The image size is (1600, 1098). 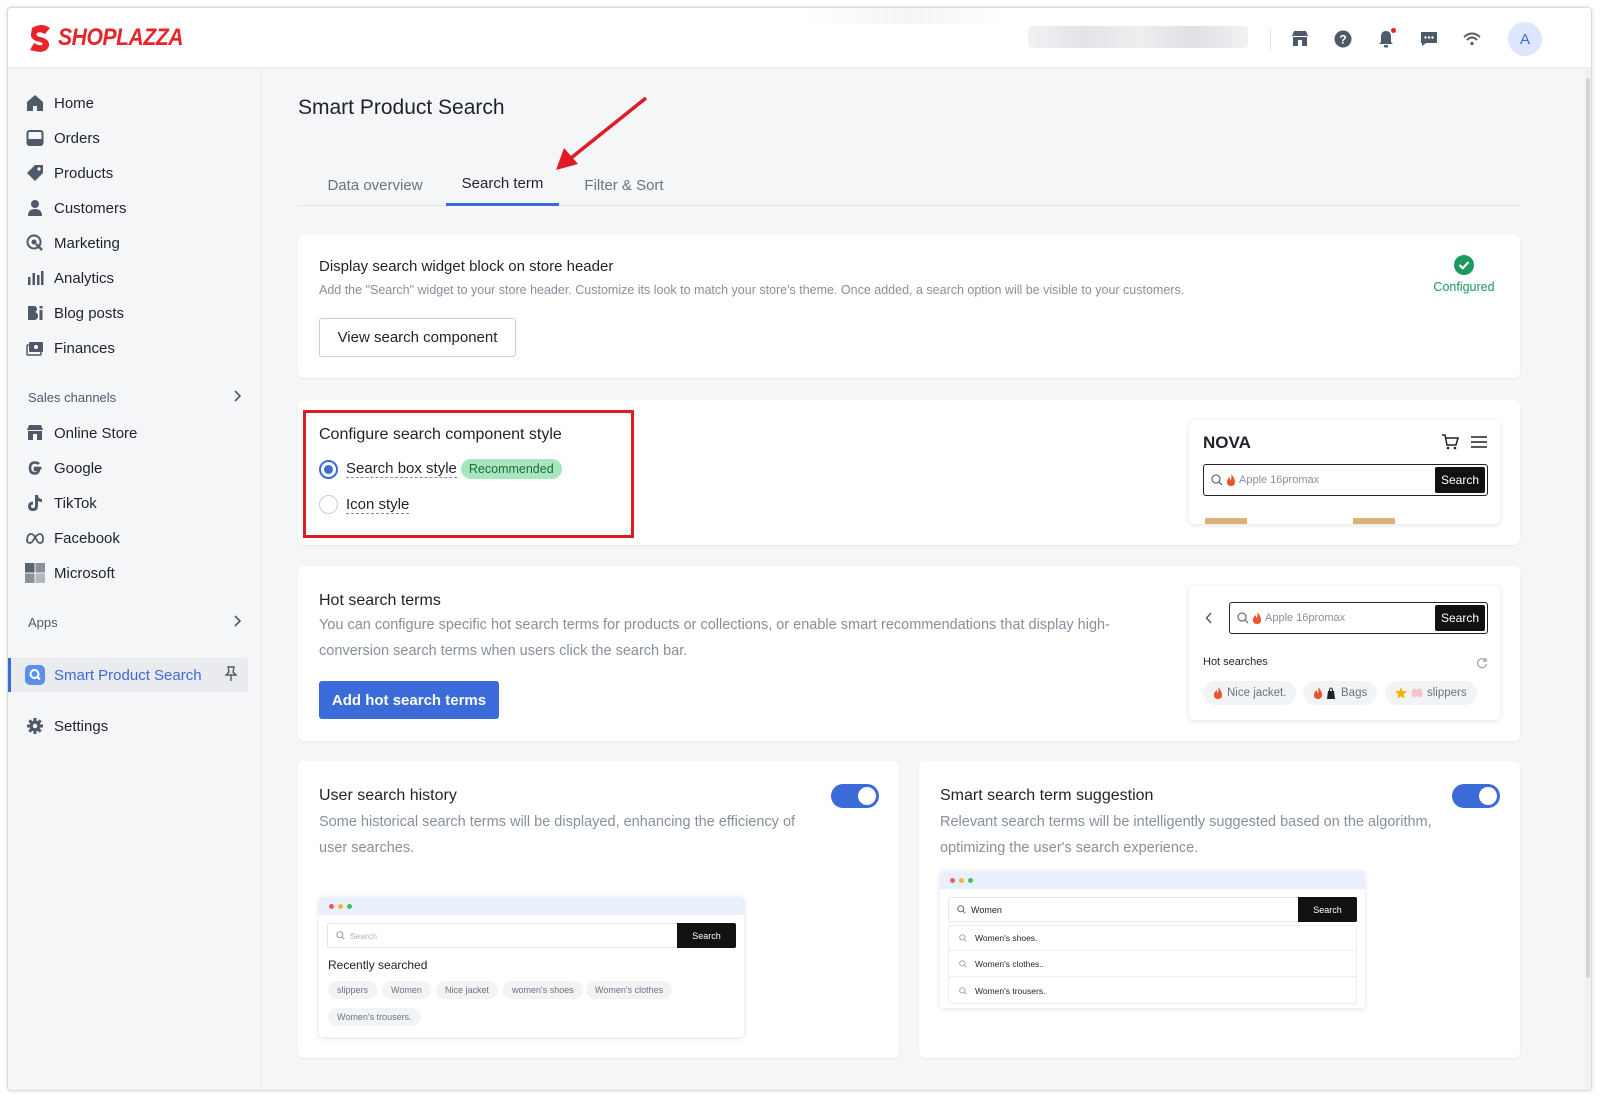 I want to click on sidebar-item-settings: Settings, so click(x=66, y=726).